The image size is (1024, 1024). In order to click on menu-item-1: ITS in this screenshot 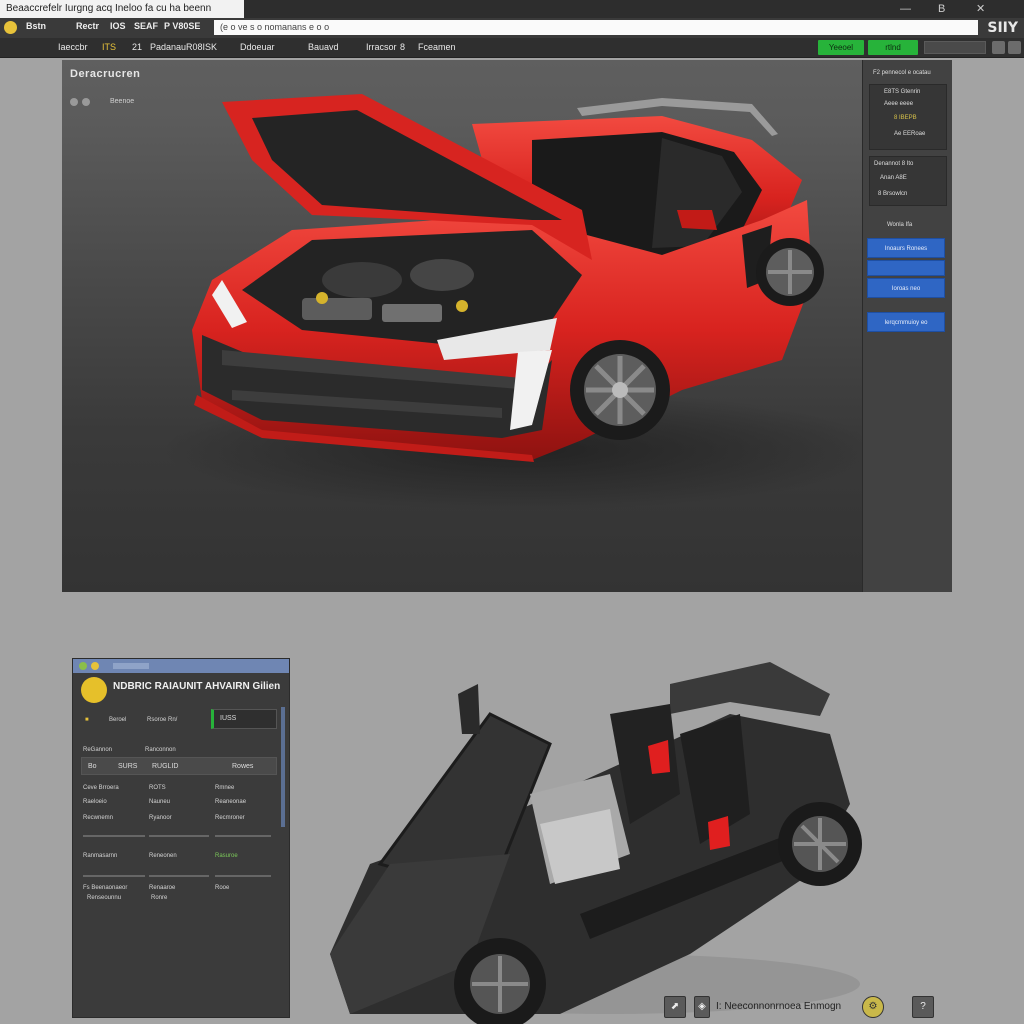, I will do `click(109, 47)`.